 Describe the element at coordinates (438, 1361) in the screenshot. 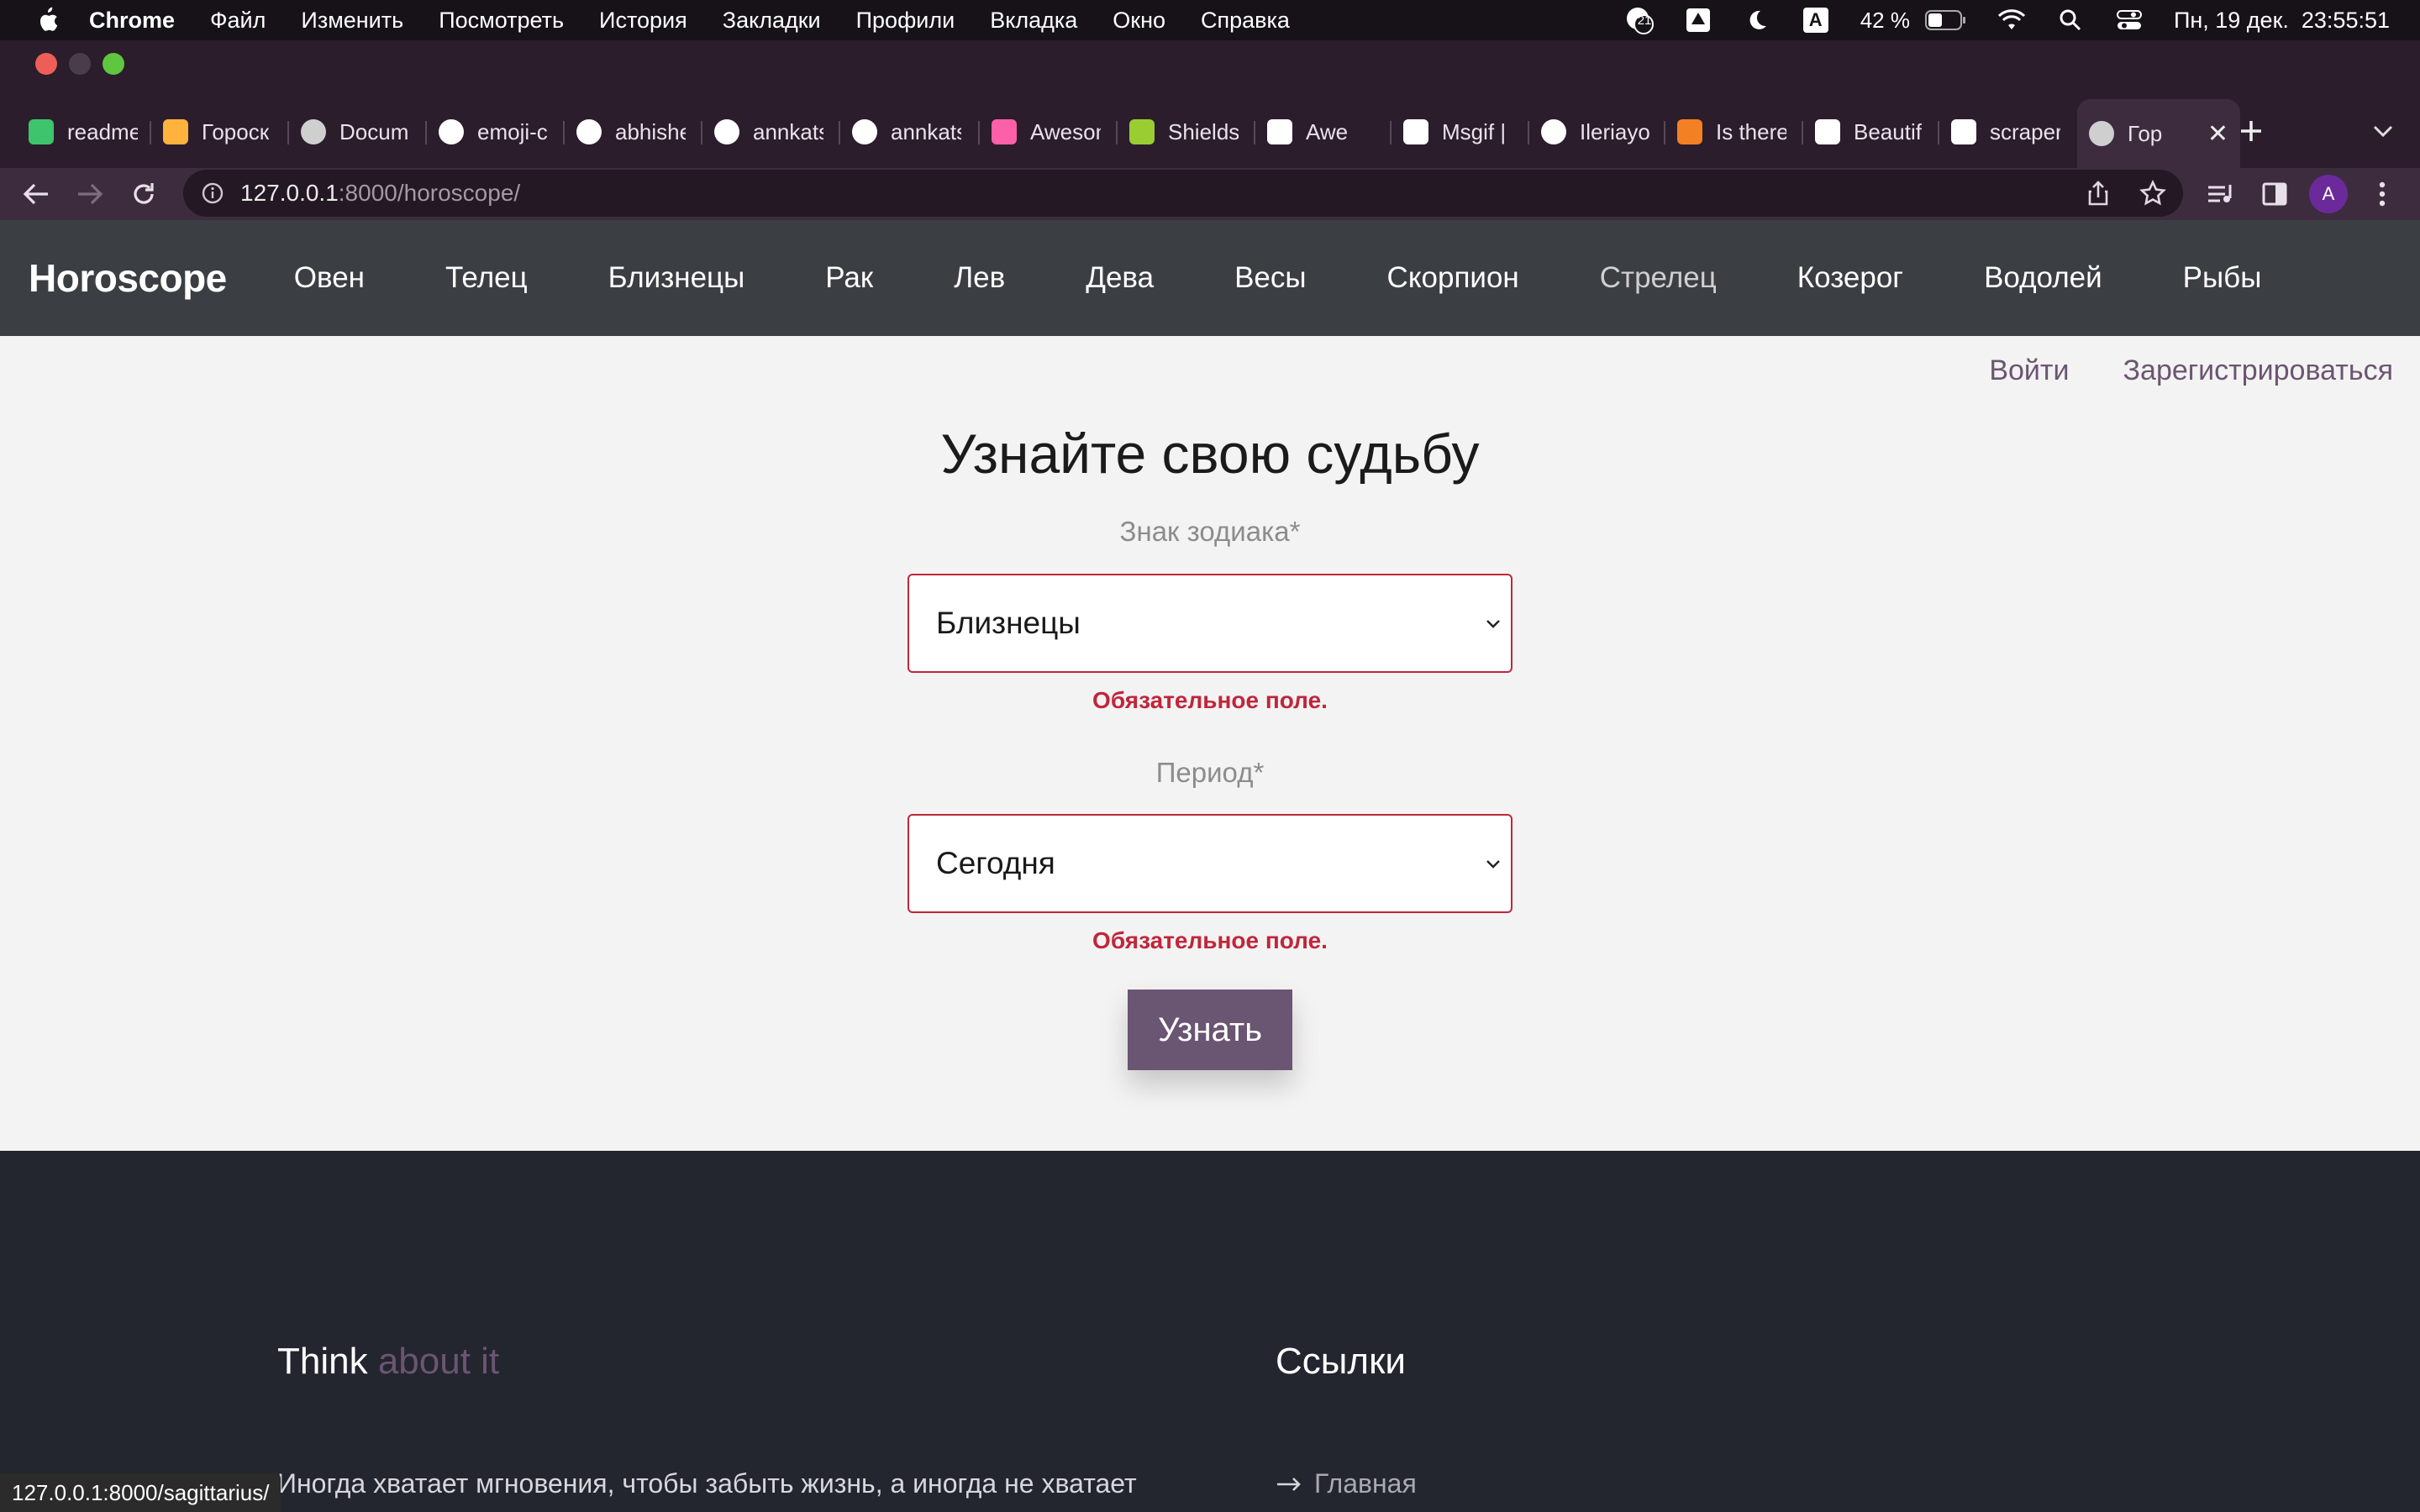

I see `footer-heading-accent: about it` at that location.